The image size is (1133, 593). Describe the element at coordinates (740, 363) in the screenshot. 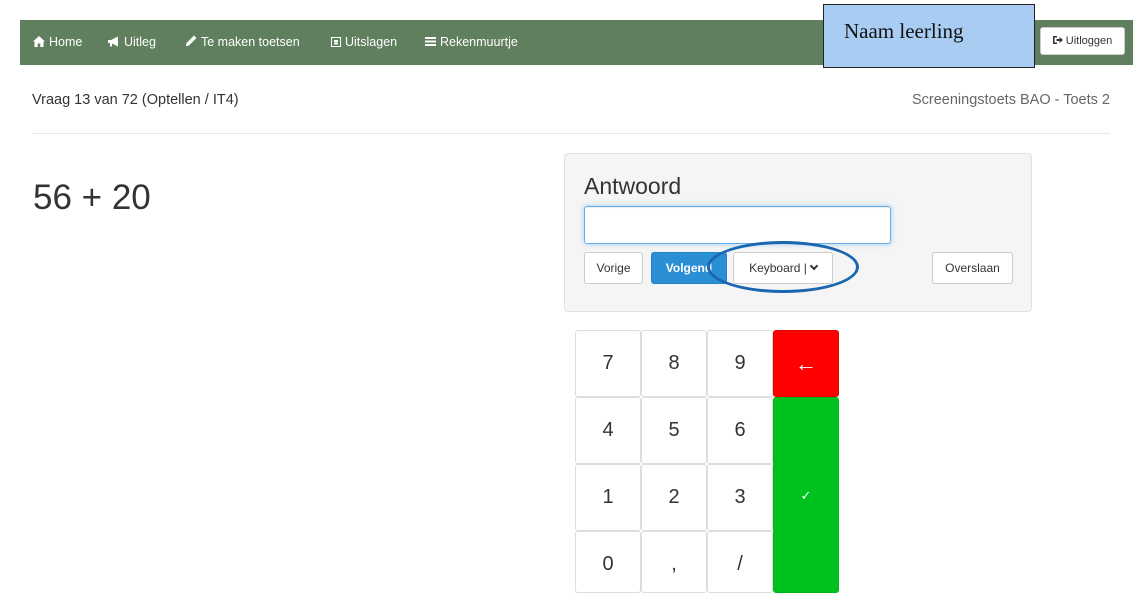

I see `key-9: 9` at that location.